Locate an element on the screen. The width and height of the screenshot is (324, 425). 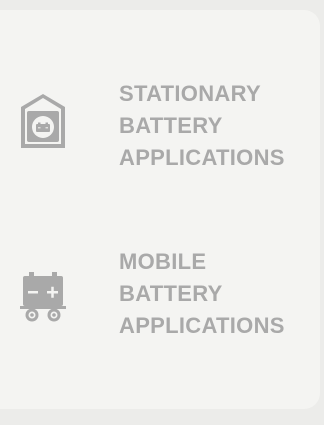
house-battery-icon is located at coordinates (43, 121).